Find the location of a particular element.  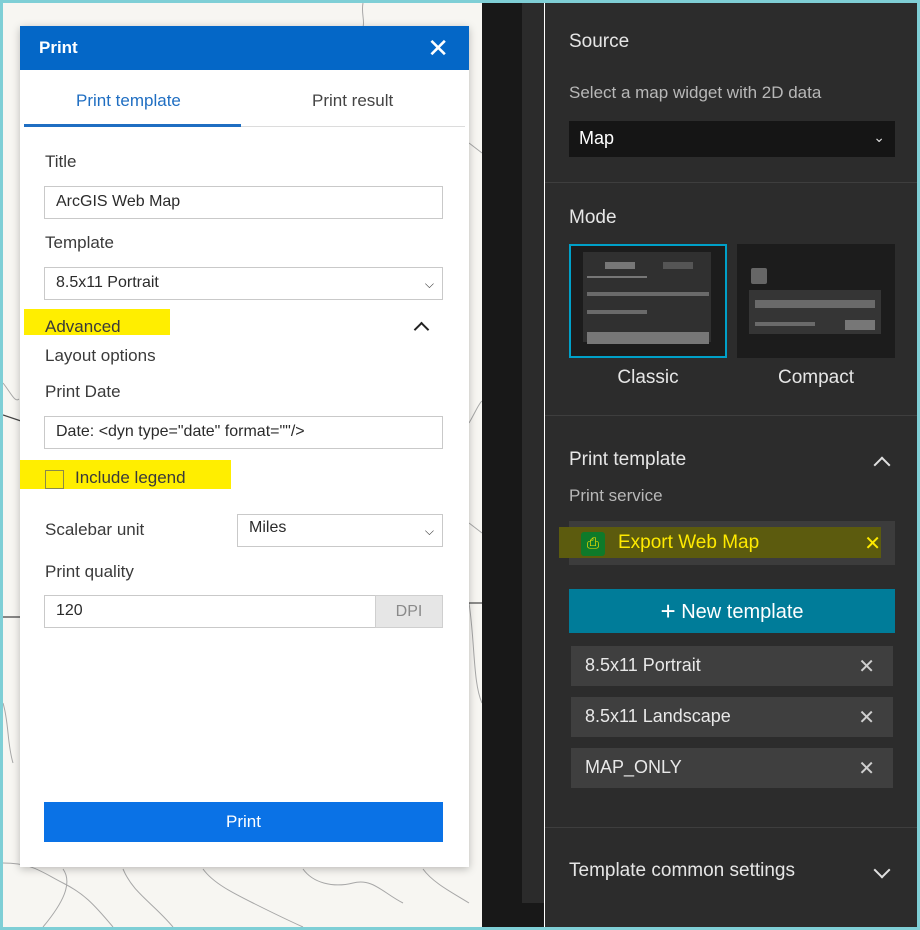

dialog-header: Print ✕ is located at coordinates (244, 48).